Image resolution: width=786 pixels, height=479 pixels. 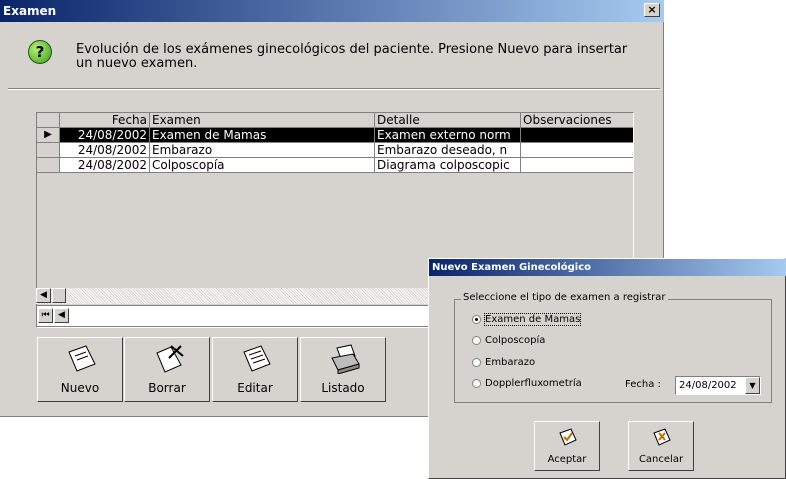 What do you see at coordinates (607, 267) in the screenshot?
I see `dialog-titlebar: Nuevo Examen Ginecológico` at bounding box center [607, 267].